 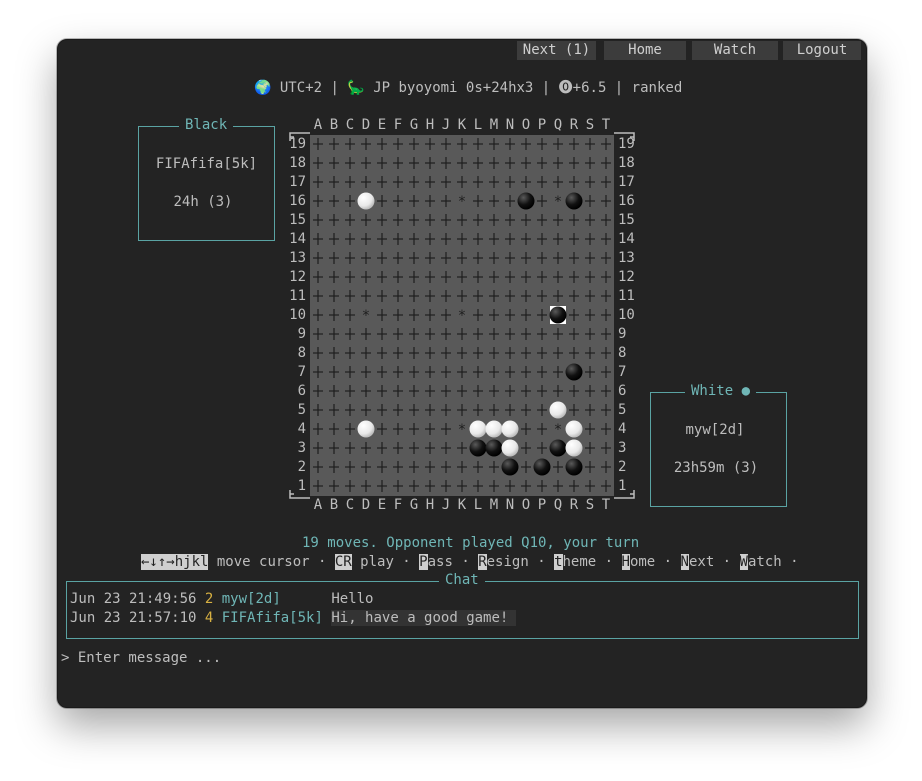 I want to click on home-button: Home, so click(x=645, y=50).